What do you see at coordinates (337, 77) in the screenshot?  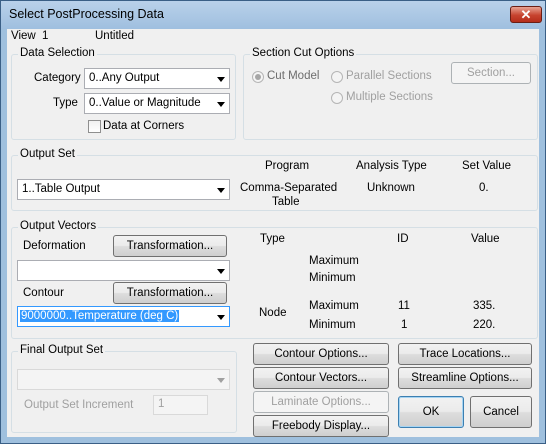 I see `parallel-sections-radio` at bounding box center [337, 77].